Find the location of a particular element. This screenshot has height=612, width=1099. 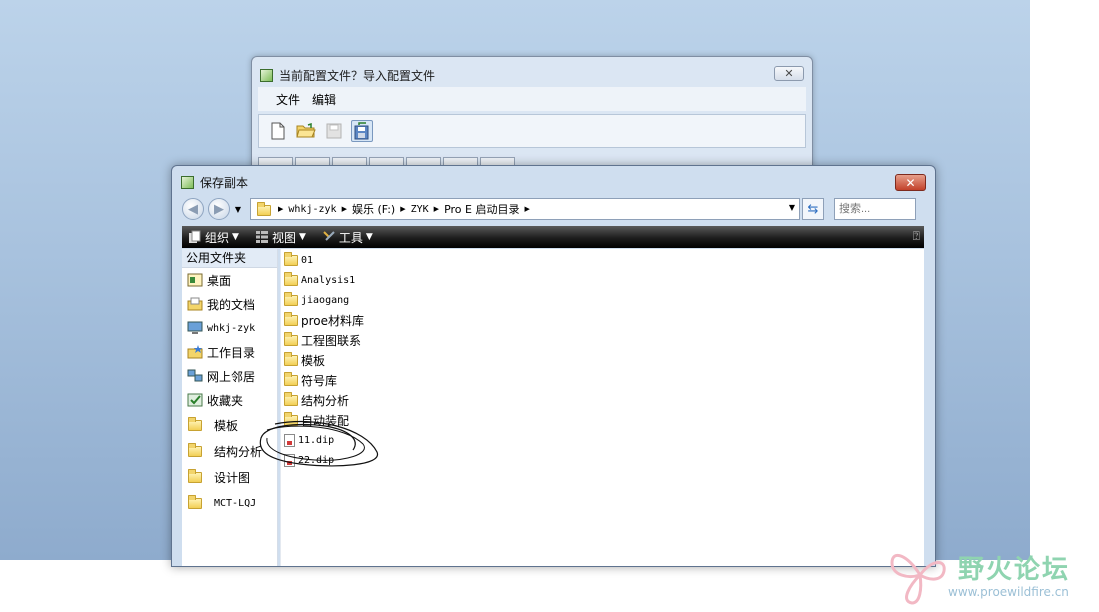

list-item: 01 is located at coordinates (298, 260).